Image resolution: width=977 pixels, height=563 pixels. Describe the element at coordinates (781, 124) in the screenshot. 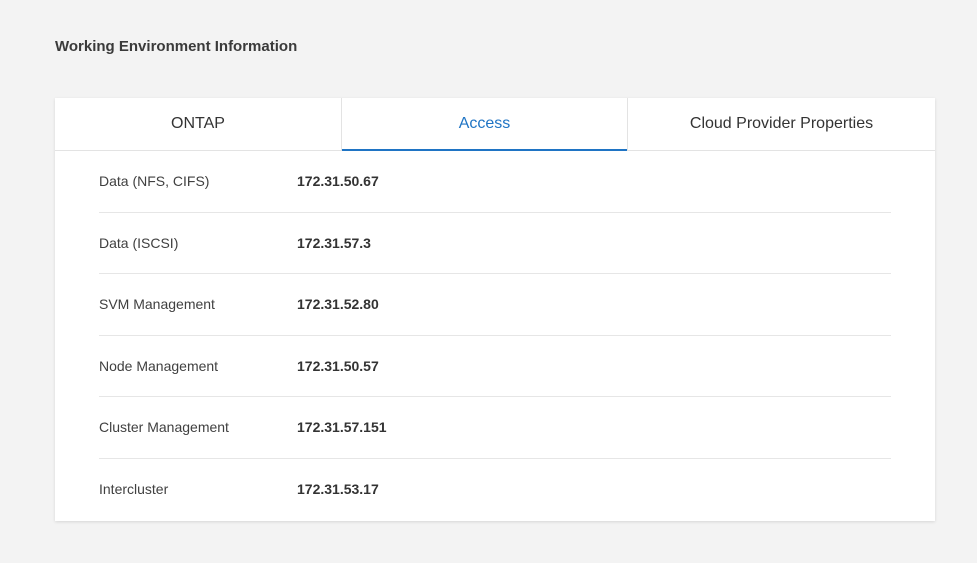

I see `tab-cloud-provider-properties: Cloud Provider Properties` at that location.